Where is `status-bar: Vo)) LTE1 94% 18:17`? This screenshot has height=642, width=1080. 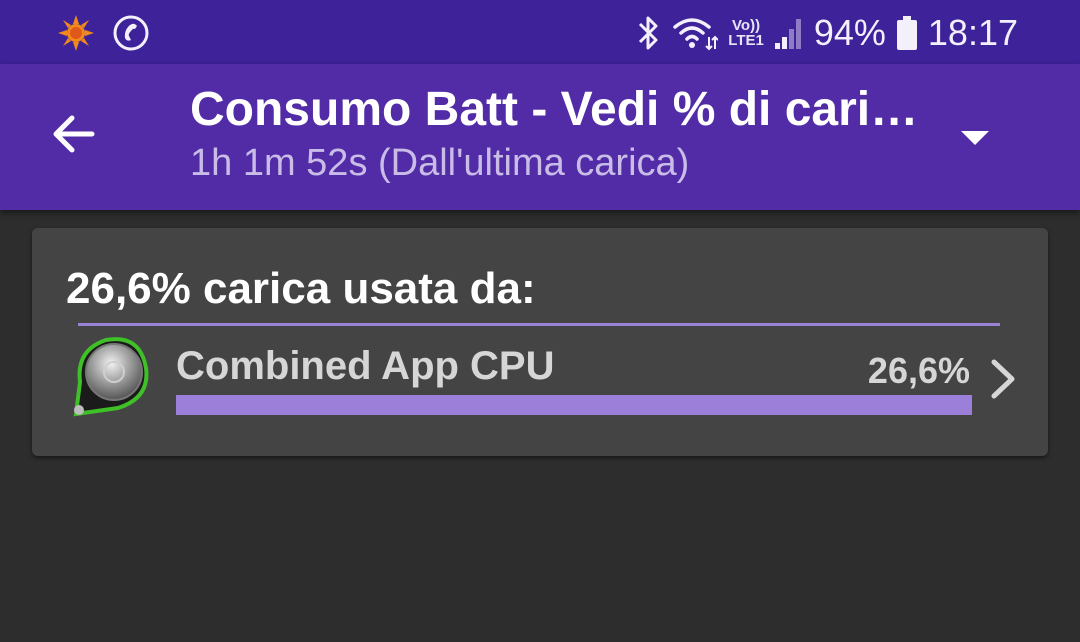
status-bar: Vo)) LTE1 94% 18:17 is located at coordinates (540, 32).